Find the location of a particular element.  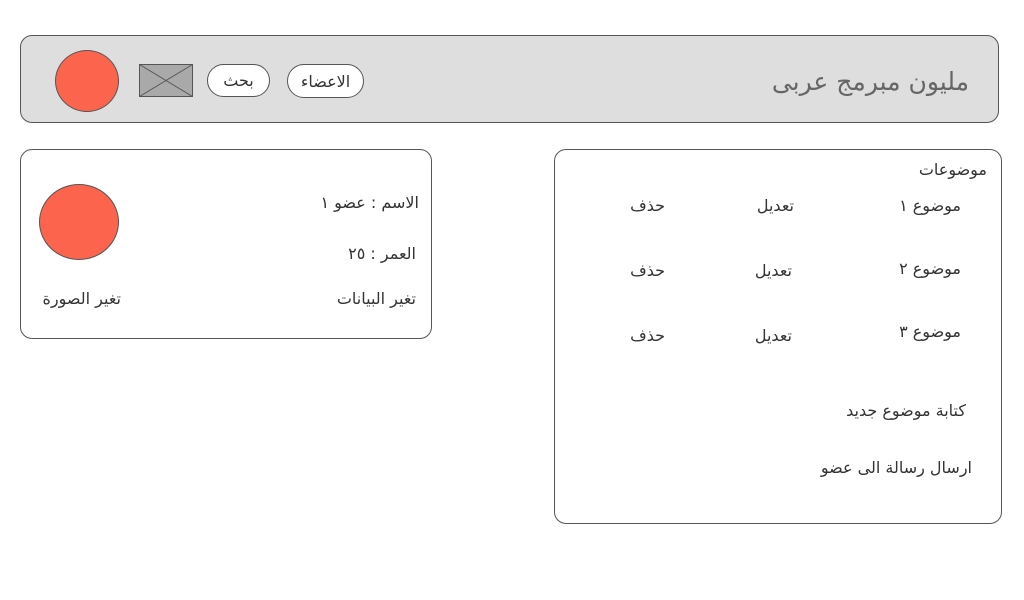

profile-age: العمر : ٢٥ is located at coordinates (382, 253).